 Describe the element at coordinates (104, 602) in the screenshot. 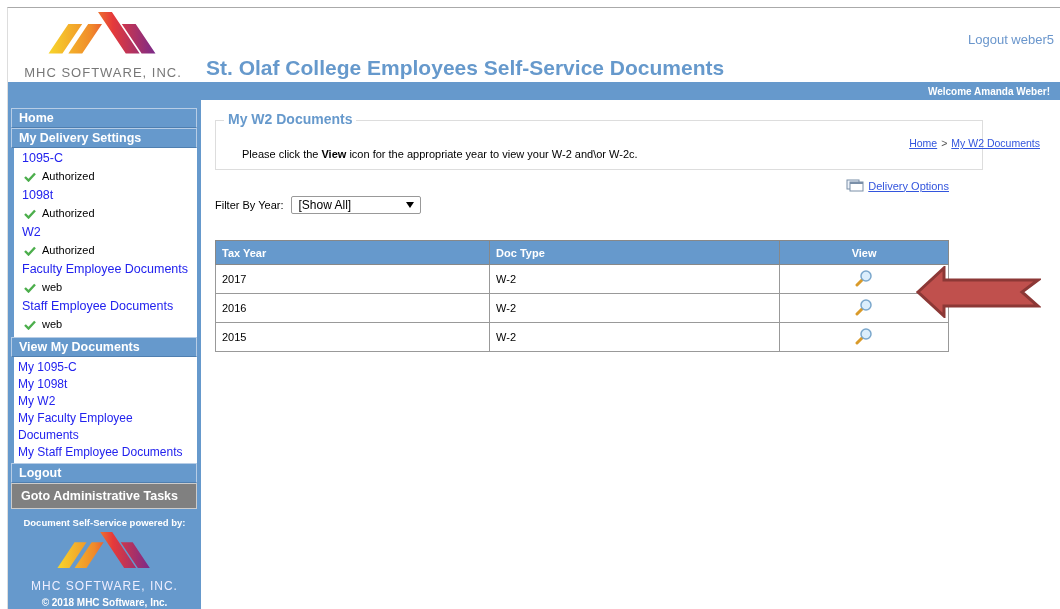

I see `copyright-text: © 2018 MHC Software, Inc.` at that location.